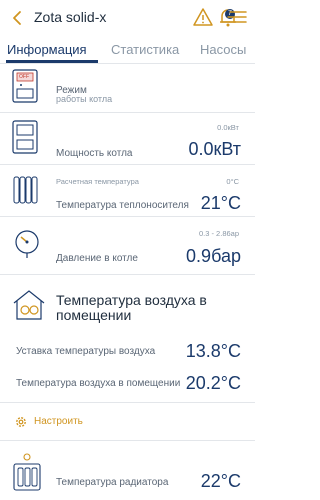  What do you see at coordinates (112, 482) in the screenshot?
I see `radiator-label: Температура радиатора` at bounding box center [112, 482].